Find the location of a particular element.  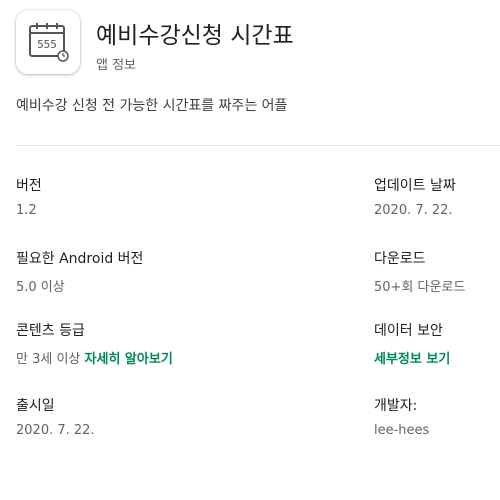

calendar-schedule-icon: 555 is located at coordinates (48, 42).